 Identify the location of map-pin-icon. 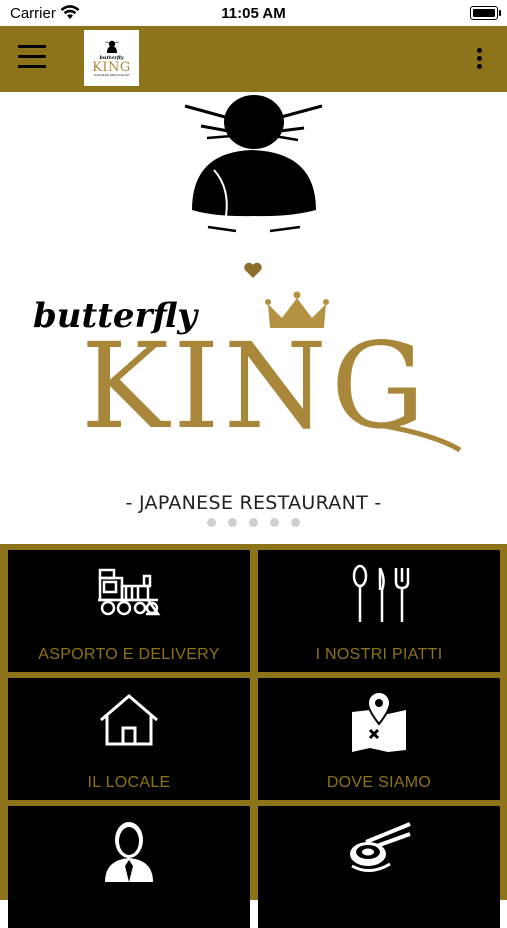
(379, 722).